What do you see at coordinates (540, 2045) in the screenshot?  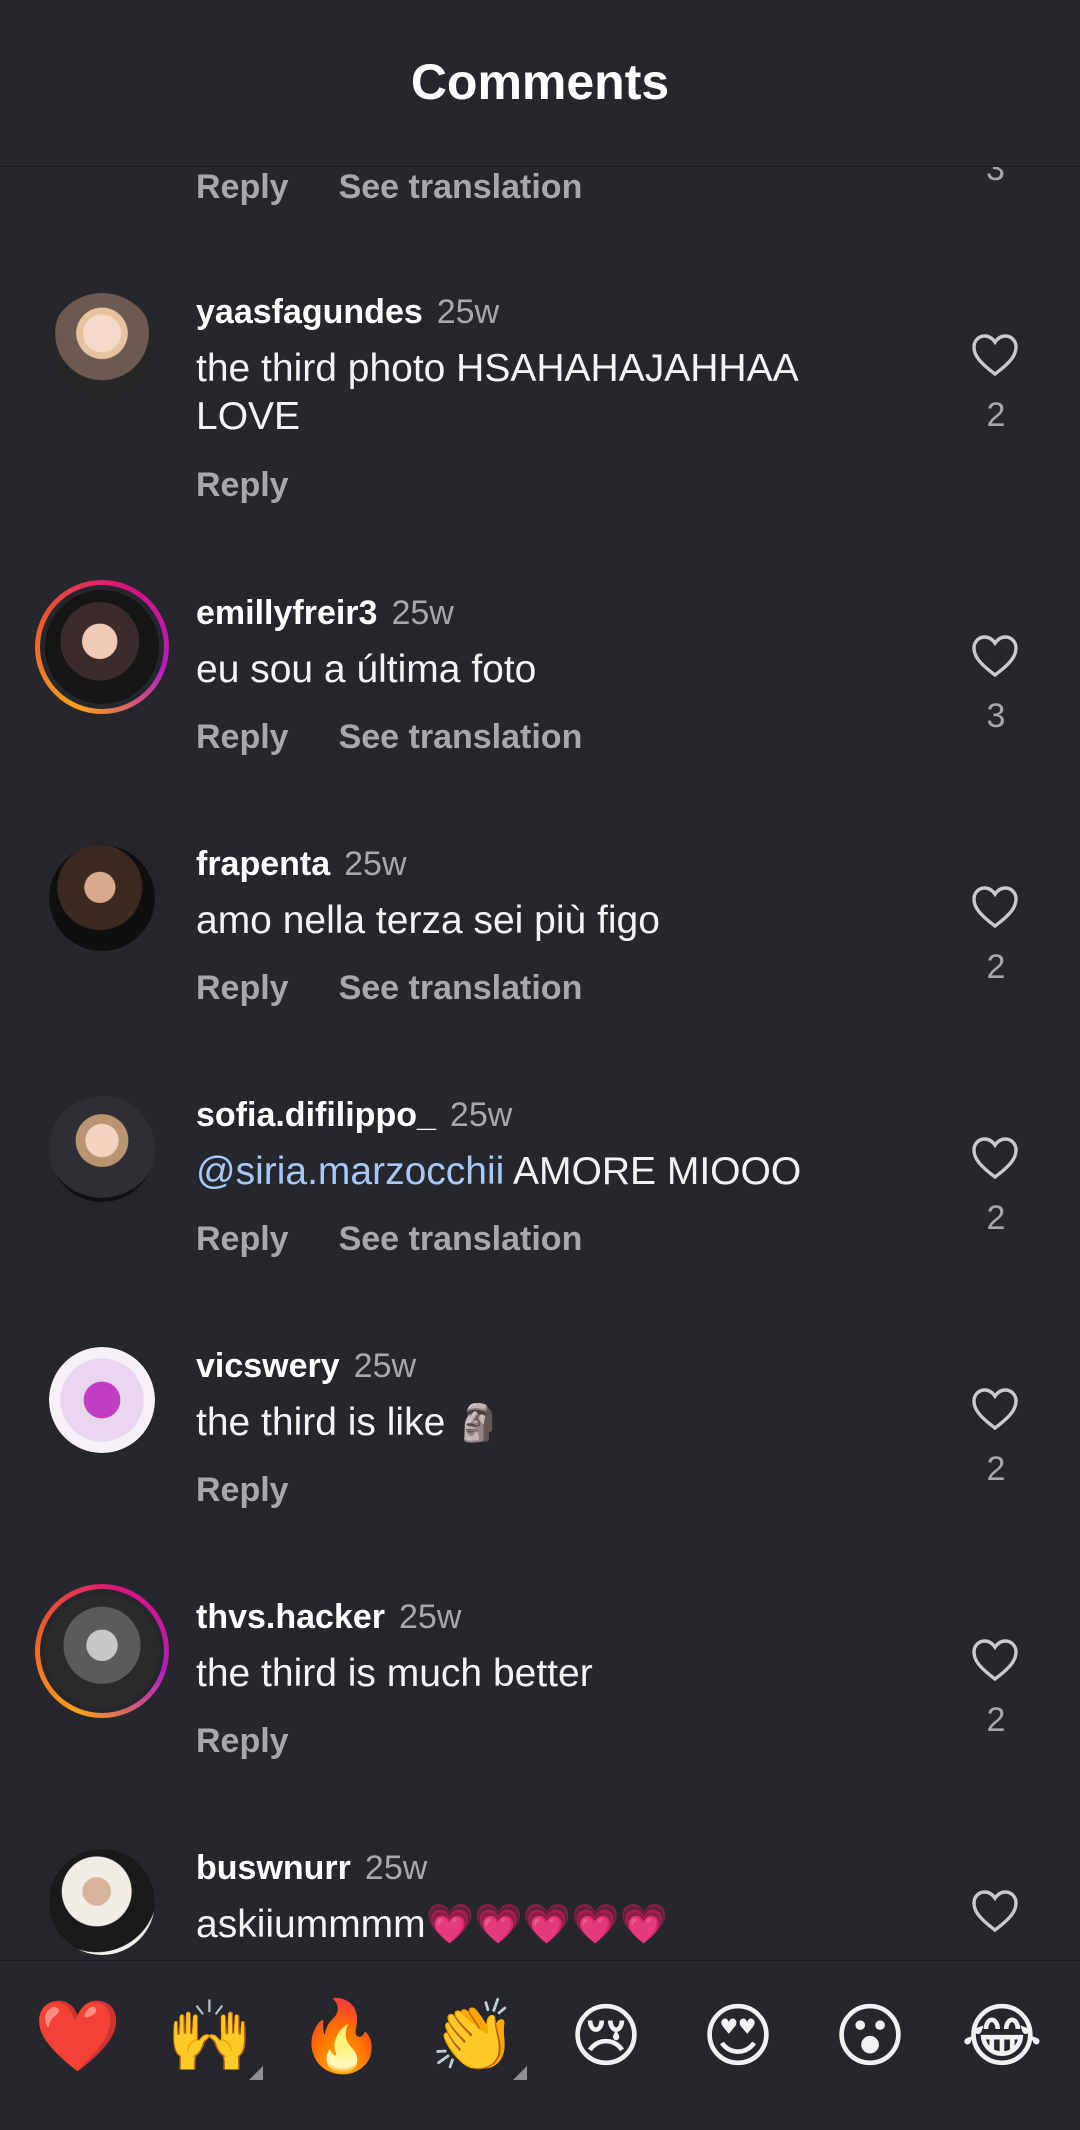 I see `emoji-reaction-bar: ❤️ 🙌 🔥 👏 😢 😍 😮 😂` at bounding box center [540, 2045].